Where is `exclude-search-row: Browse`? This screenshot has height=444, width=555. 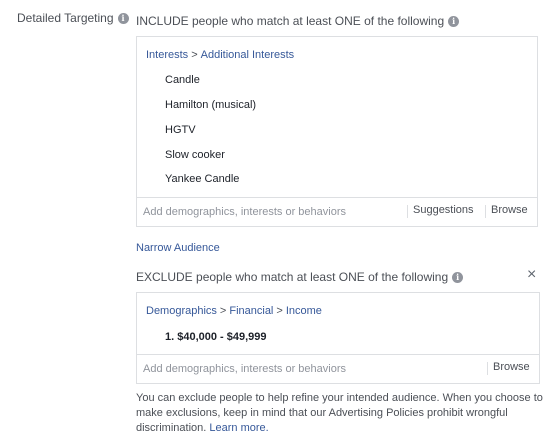 exclude-search-row: Browse is located at coordinates (338, 368).